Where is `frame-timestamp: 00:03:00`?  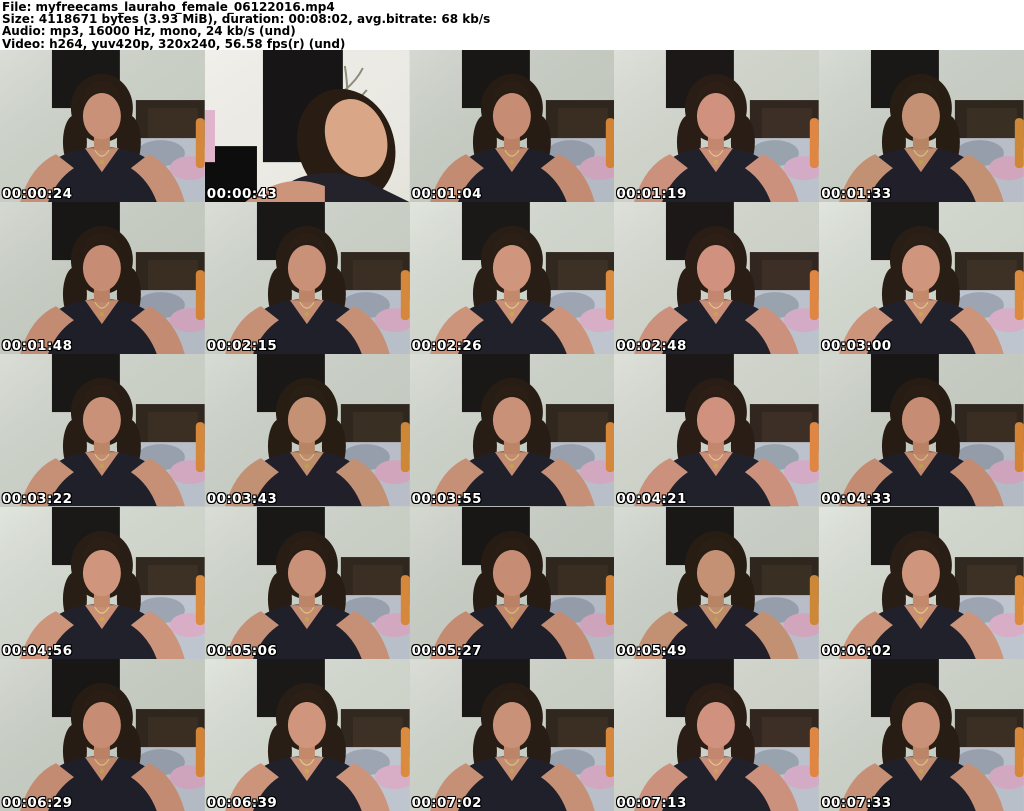
frame-timestamp: 00:03:00 is located at coordinates (856, 346).